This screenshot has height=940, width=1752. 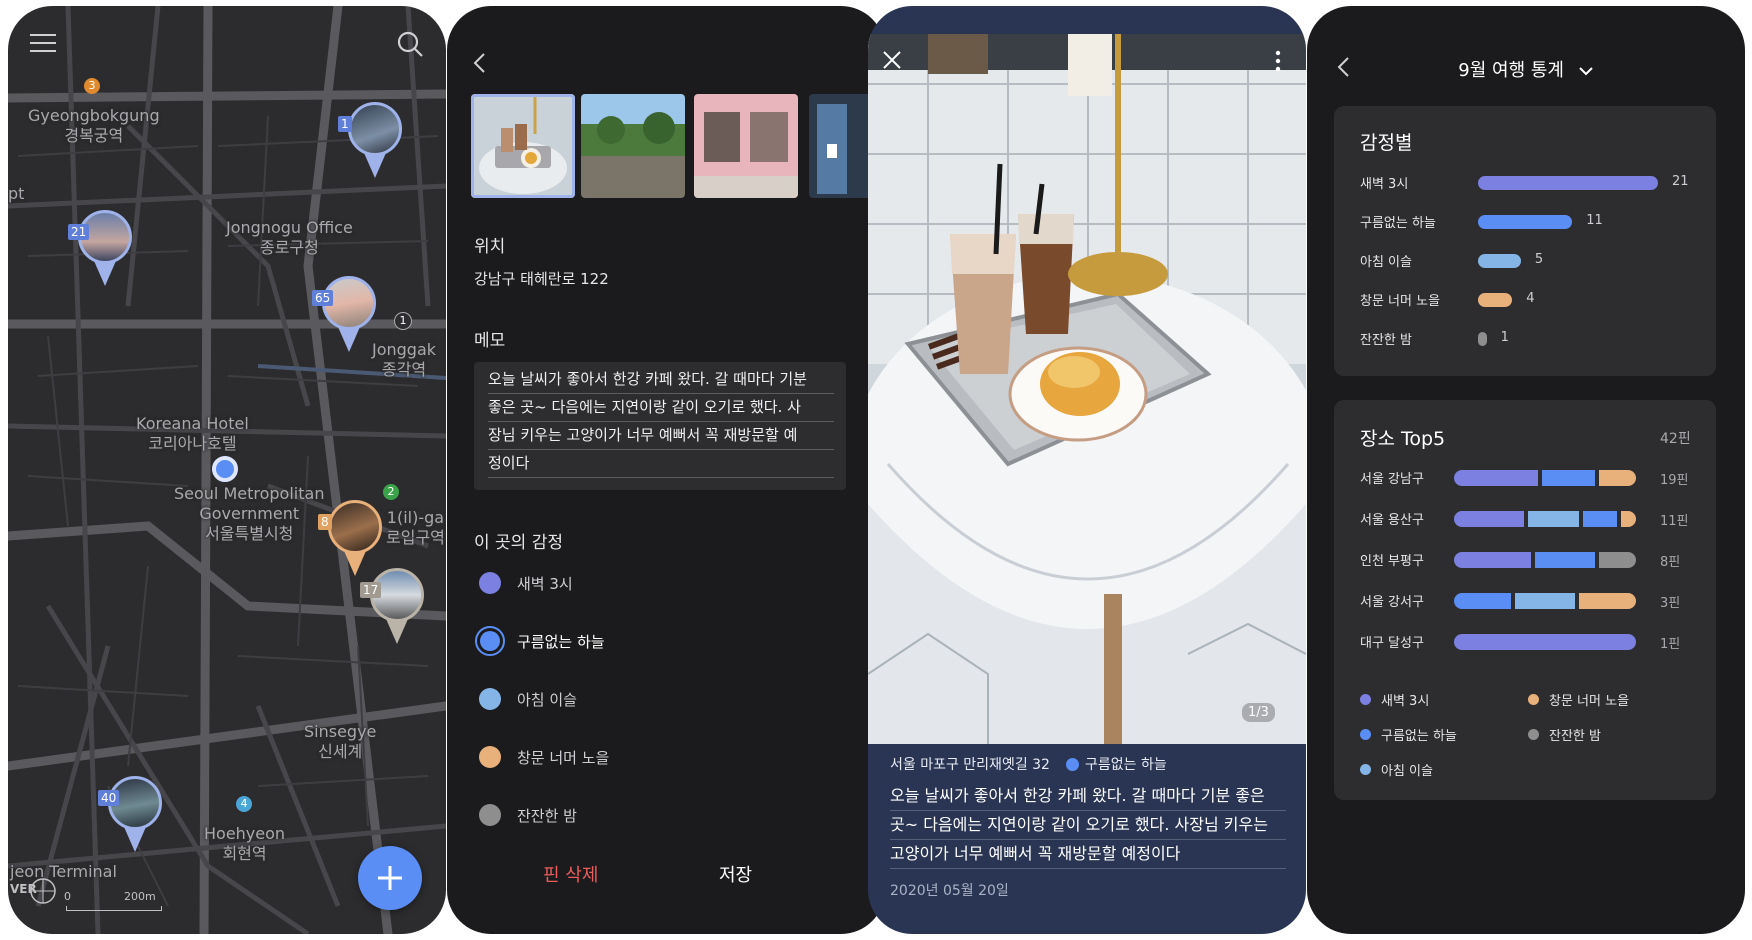 What do you see at coordinates (100, 256) in the screenshot?
I see `map-photo-pin: 21` at bounding box center [100, 256].